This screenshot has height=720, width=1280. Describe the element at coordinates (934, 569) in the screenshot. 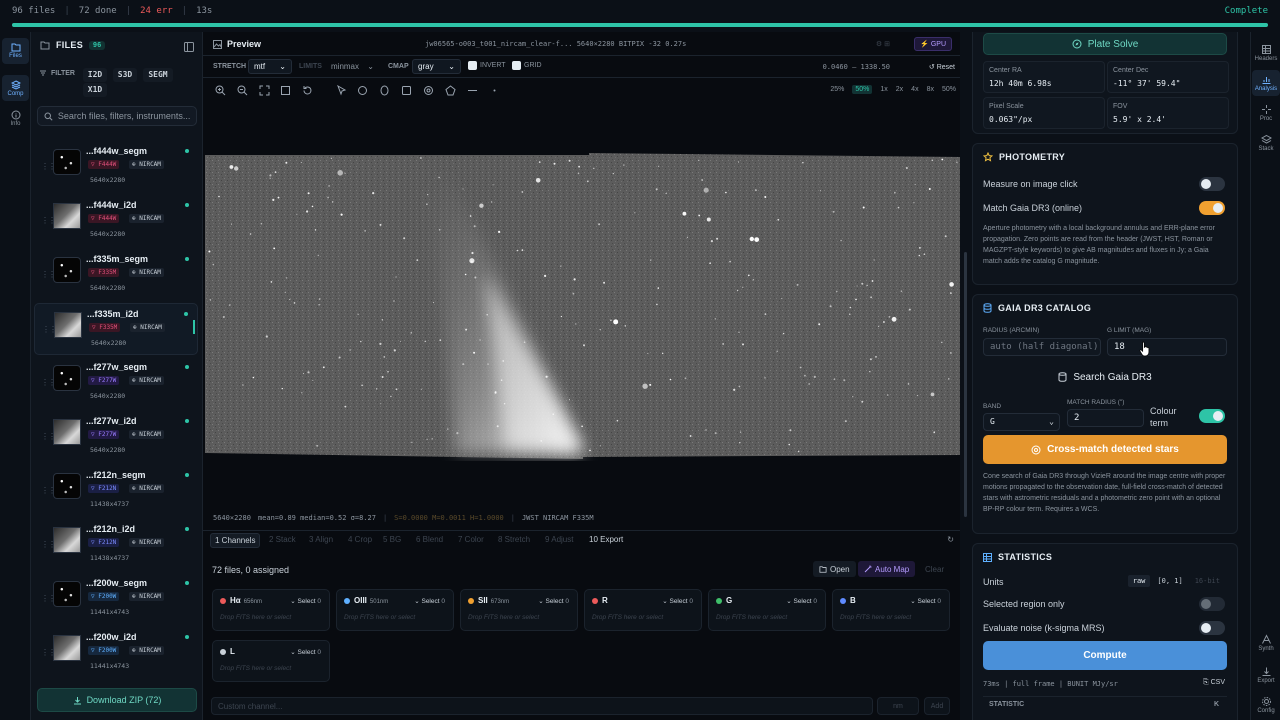

I see `clear-button: Clear` at that location.